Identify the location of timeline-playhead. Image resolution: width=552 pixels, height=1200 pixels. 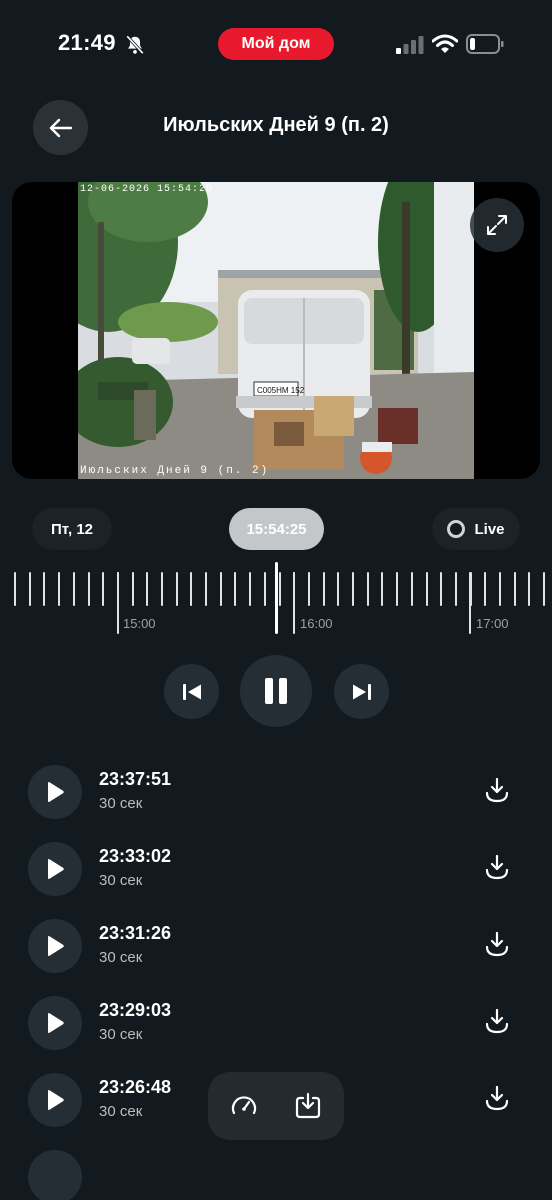
(276, 598).